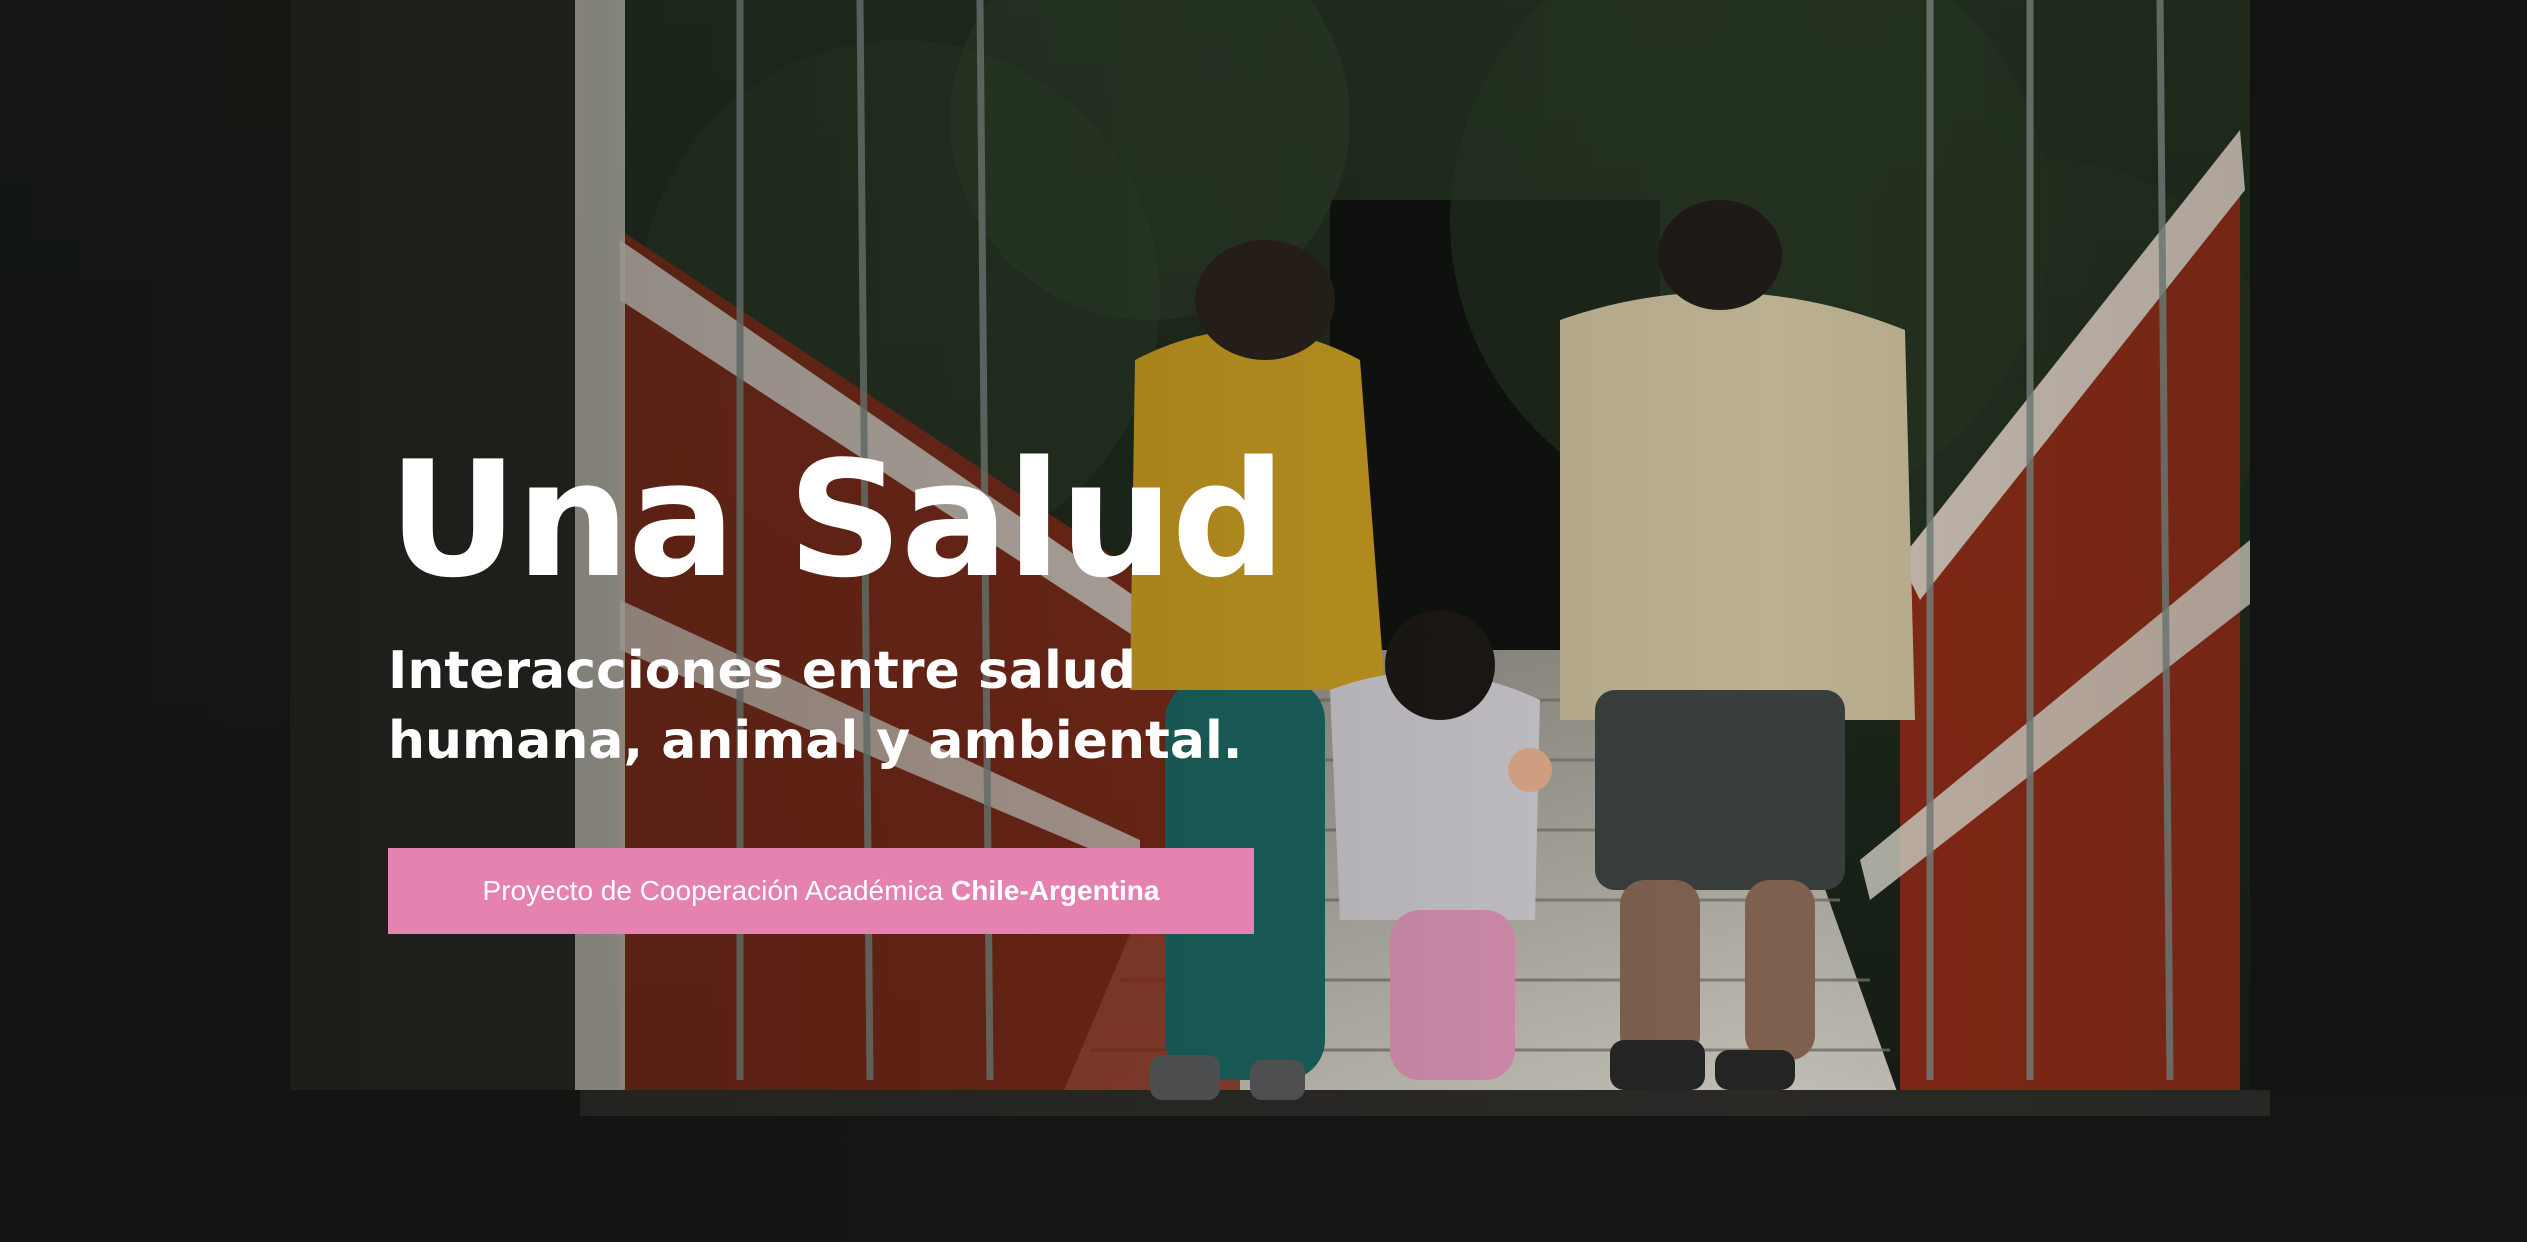 This screenshot has height=1242, width=2527. I want to click on project-badge-prefix: Proyecto de Cooperación Académica, so click(713, 890).